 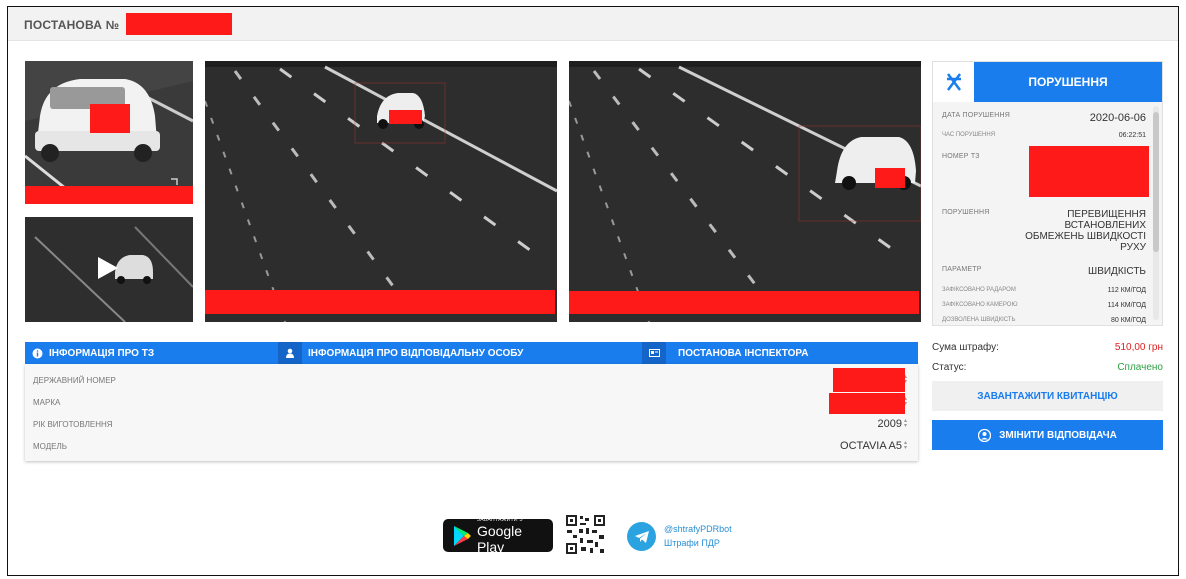 I want to click on plate-number-label: ДЕРЖАВНИЙ НОМЕР, so click(x=74, y=380).